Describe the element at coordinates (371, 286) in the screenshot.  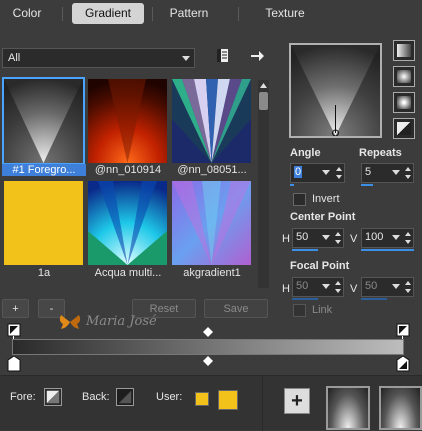
I see `focal-v-value: 50` at that location.